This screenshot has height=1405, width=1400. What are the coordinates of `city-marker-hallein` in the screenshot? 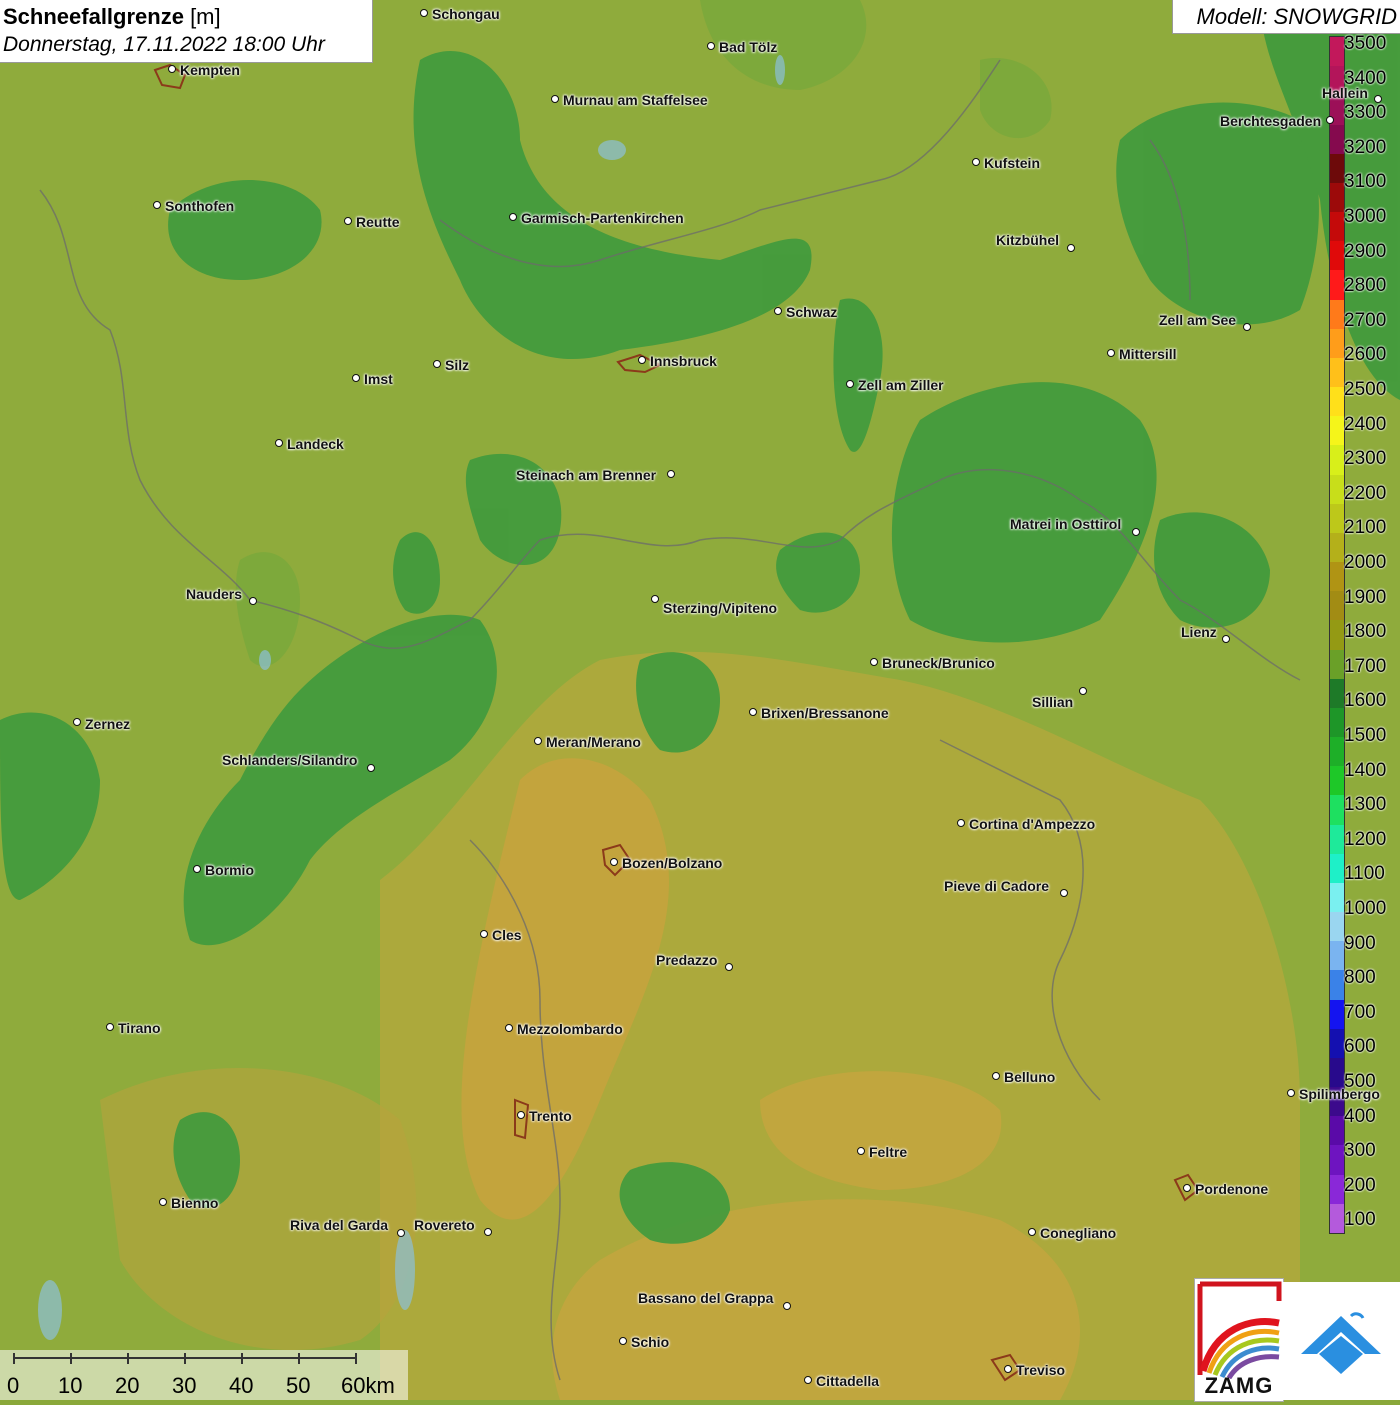 It's located at (1378, 99).